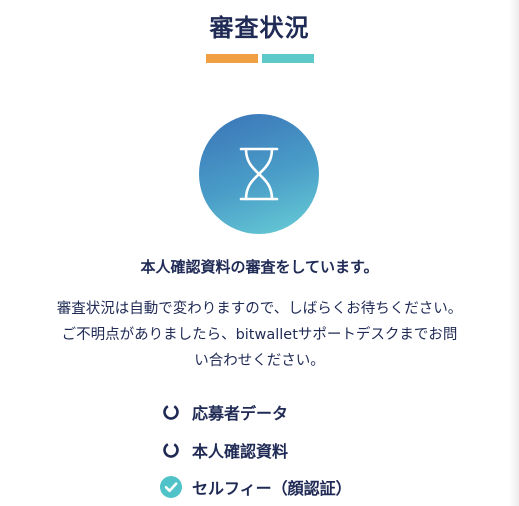 The image size is (519, 506). Describe the element at coordinates (514, 253) in the screenshot. I see `page-edge-shadow` at that location.